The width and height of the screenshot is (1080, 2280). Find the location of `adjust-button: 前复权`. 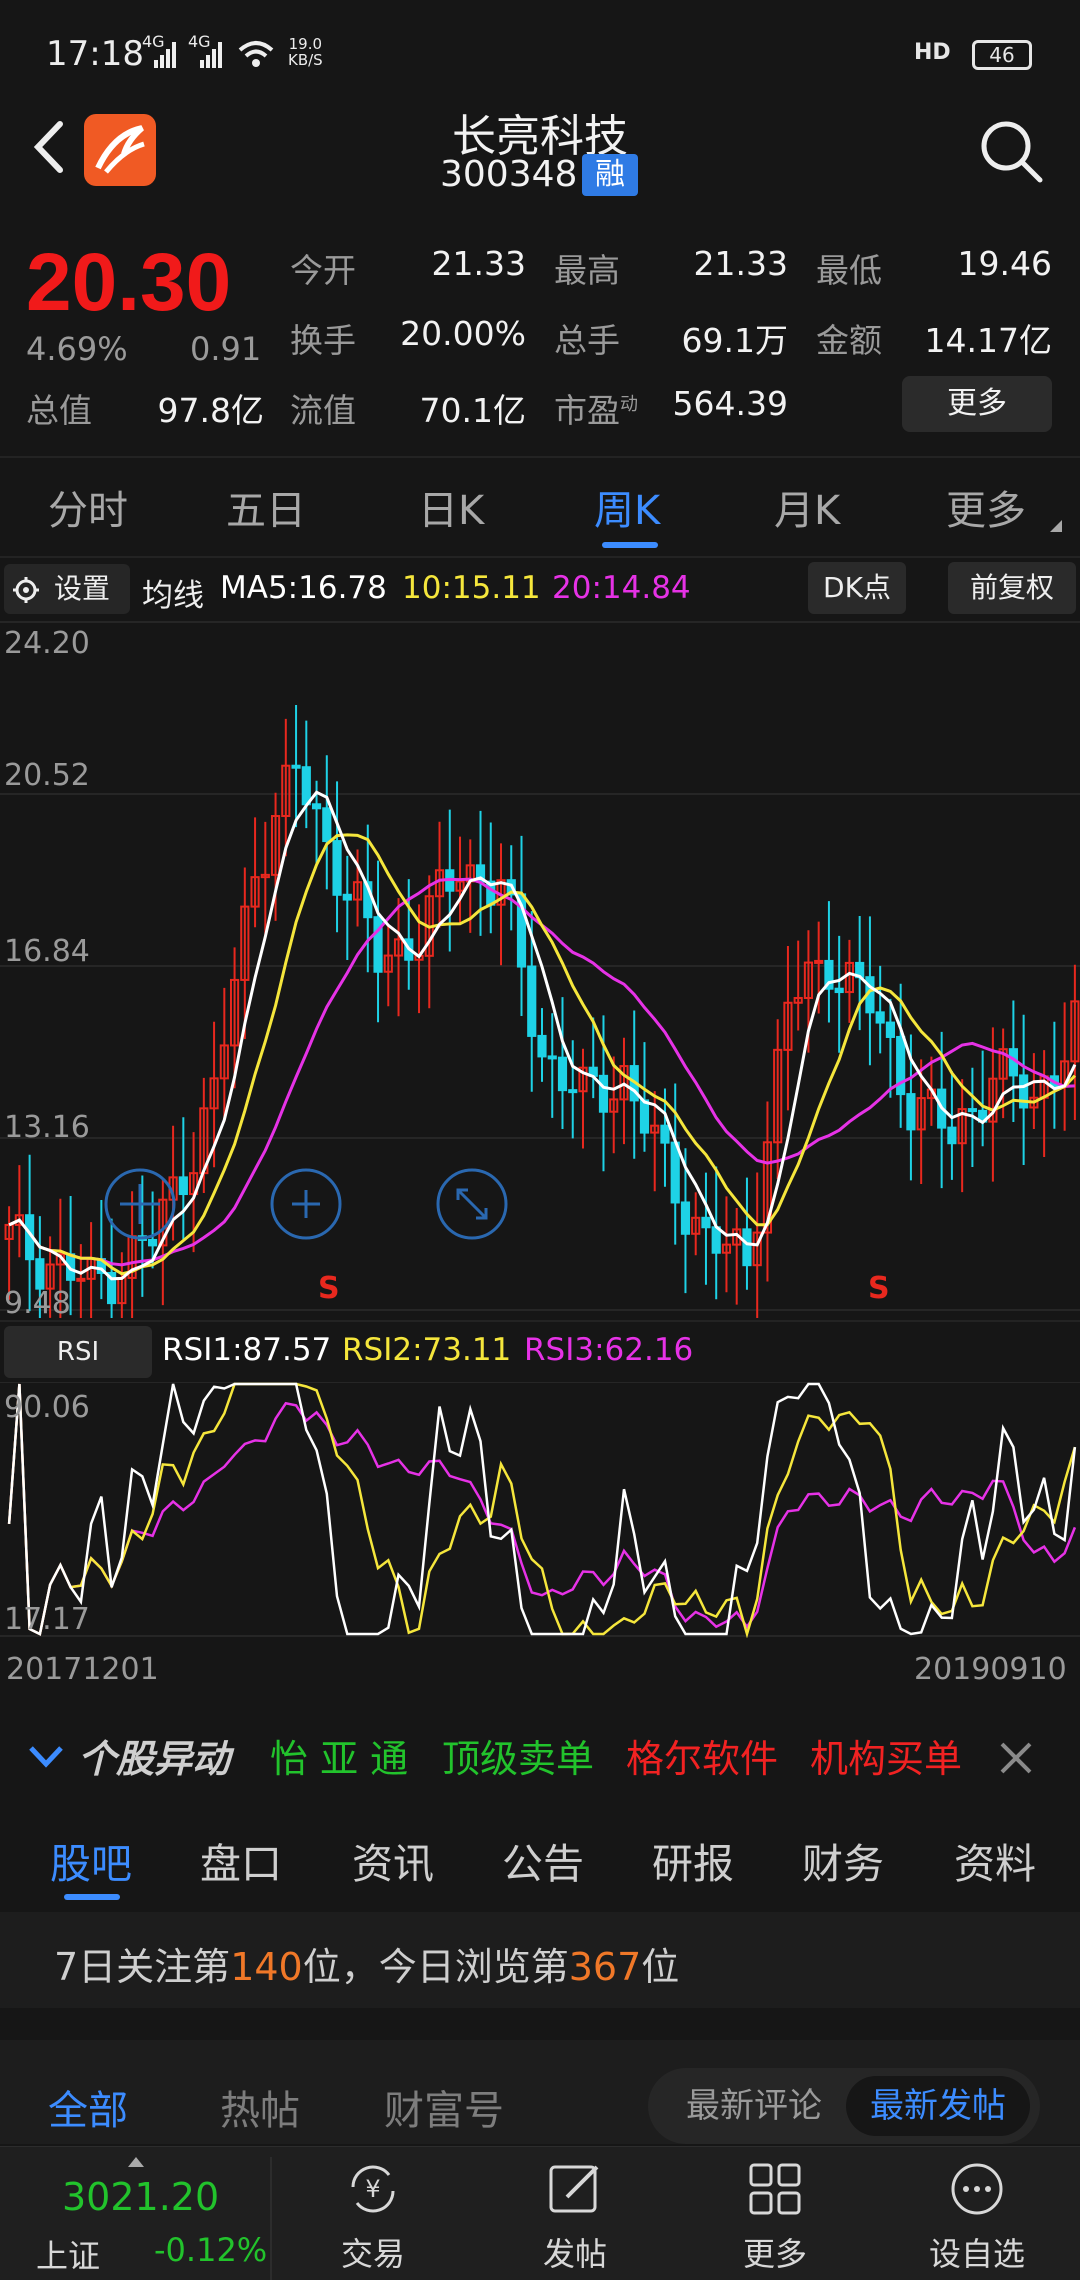

adjust-button: 前复权 is located at coordinates (1012, 588).